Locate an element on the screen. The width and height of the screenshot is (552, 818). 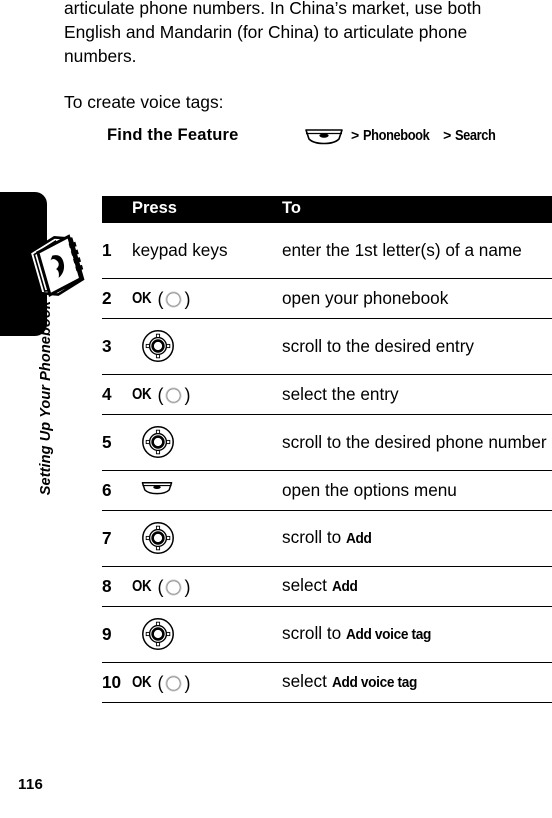
step-description-cell: scroll to the desired phone number is located at coordinates (417, 442).